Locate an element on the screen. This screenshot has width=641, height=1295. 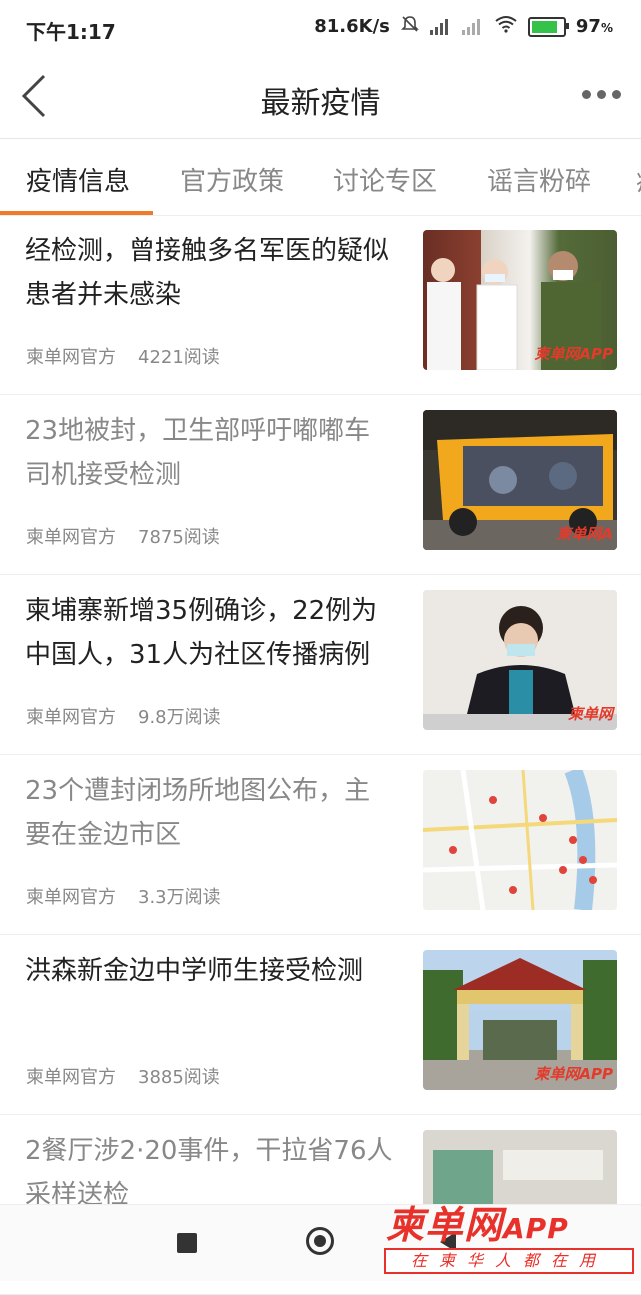
network-speed: 81.6K/s is located at coordinates (352, 26).